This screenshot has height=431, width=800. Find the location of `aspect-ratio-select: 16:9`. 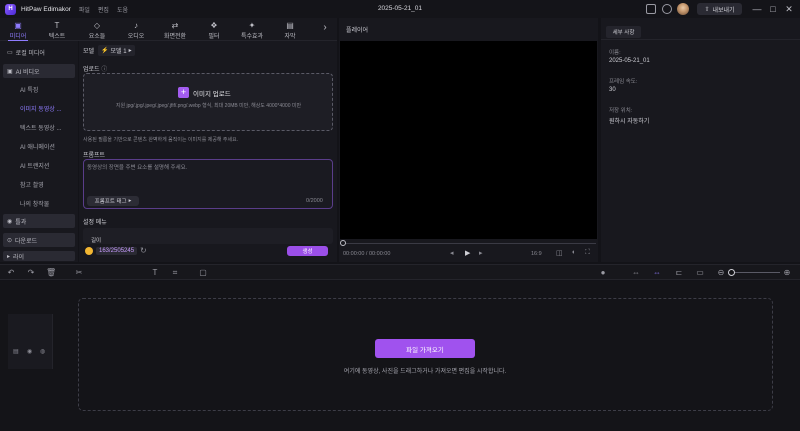

aspect-ratio-select: 16:9 is located at coordinates (536, 254).